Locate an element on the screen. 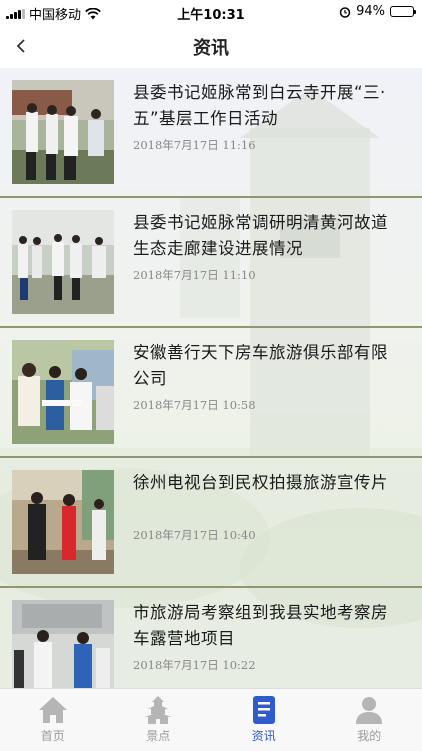 The width and height of the screenshot is (422, 751). article-title: 县委书记姬脉常调研明清黄河故道生态走廊建设进展情况 is located at coordinates (268, 236).